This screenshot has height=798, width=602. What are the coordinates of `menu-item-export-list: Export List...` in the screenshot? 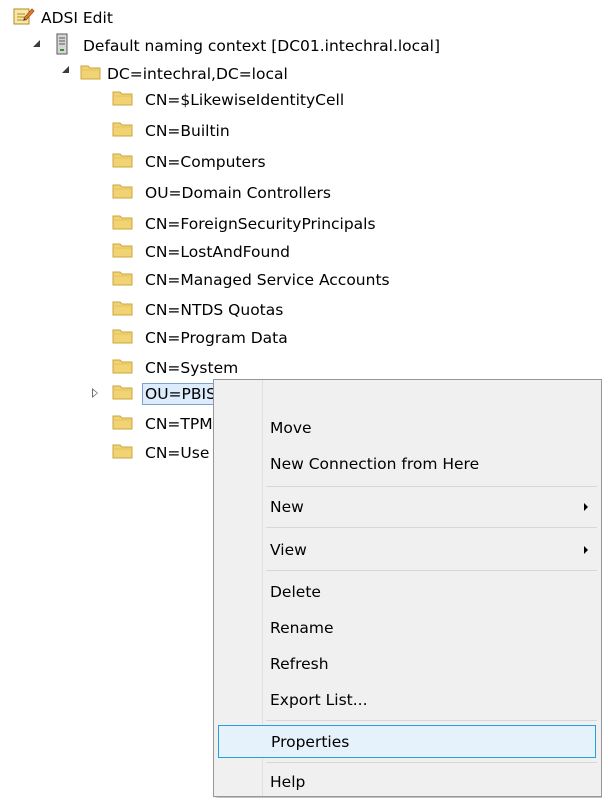 It's located at (407, 700).